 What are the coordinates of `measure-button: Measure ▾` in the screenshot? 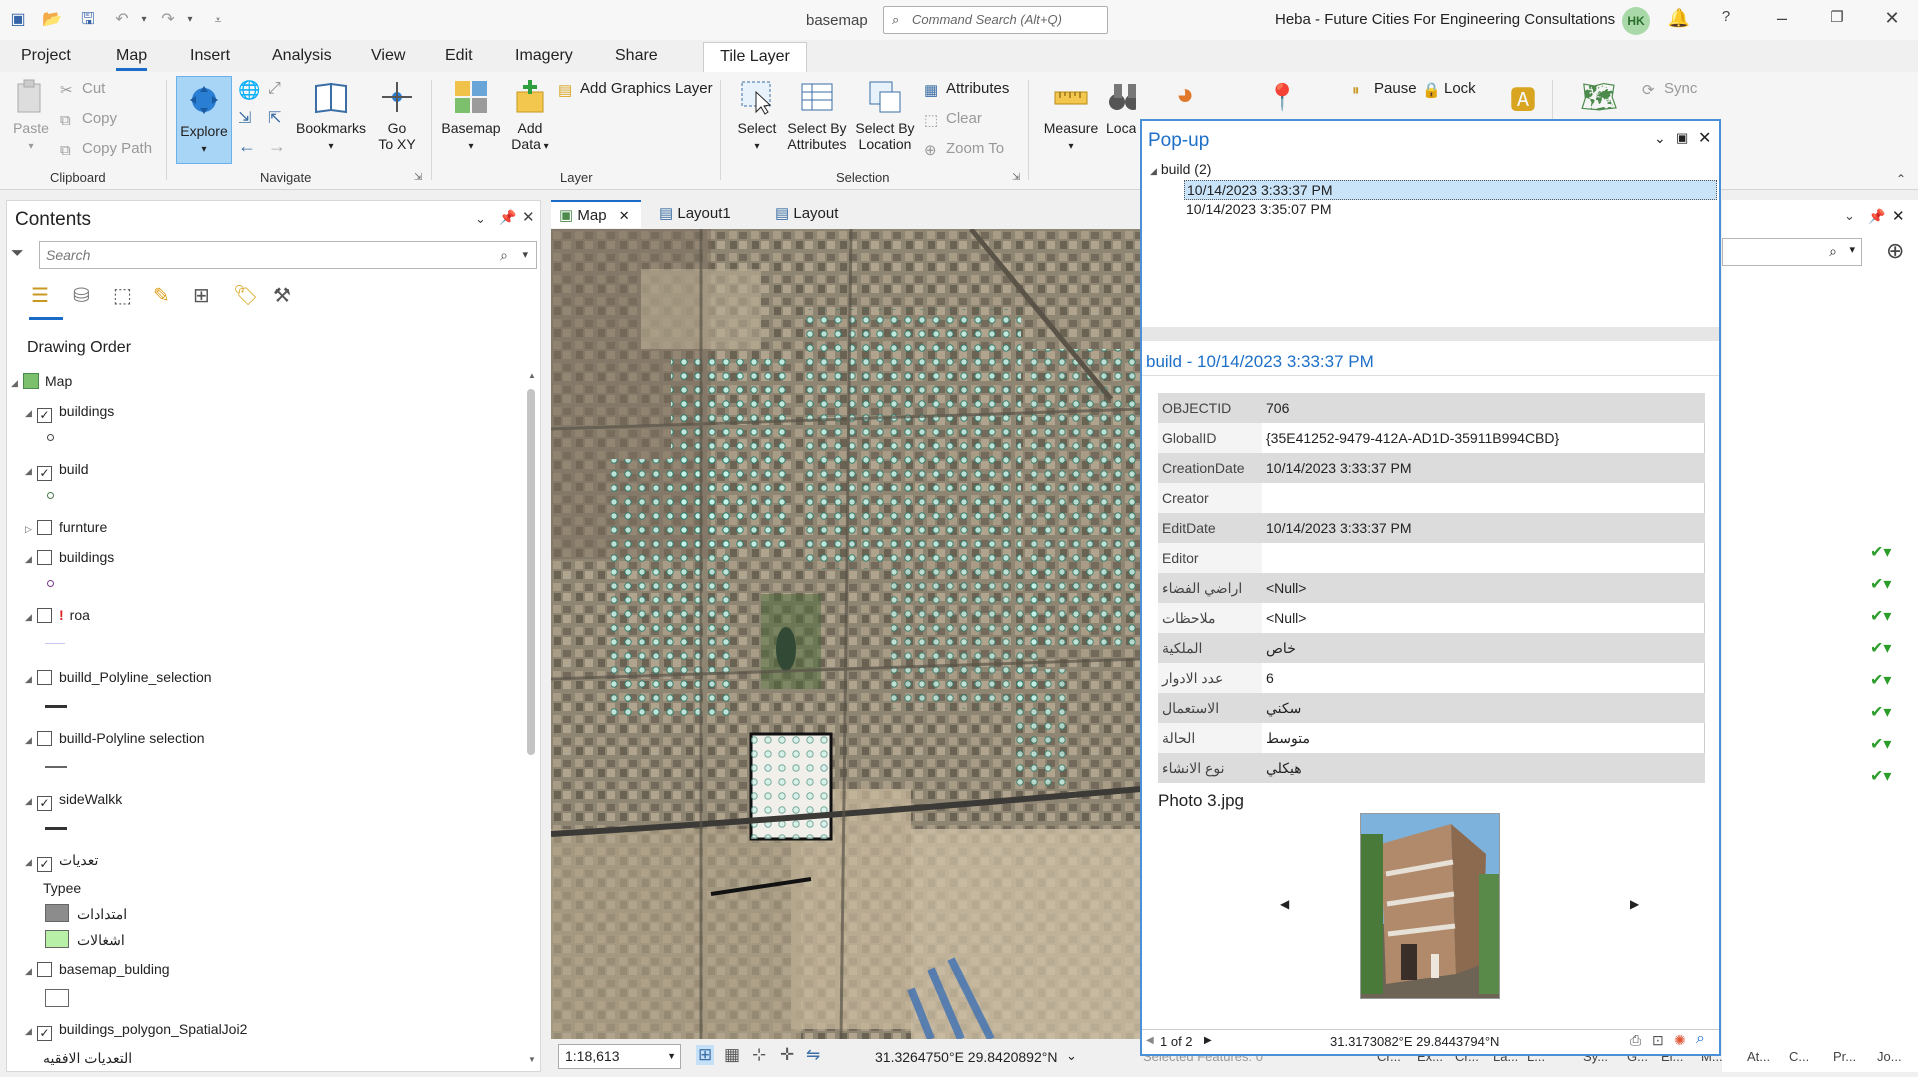 It's located at (1071, 116).